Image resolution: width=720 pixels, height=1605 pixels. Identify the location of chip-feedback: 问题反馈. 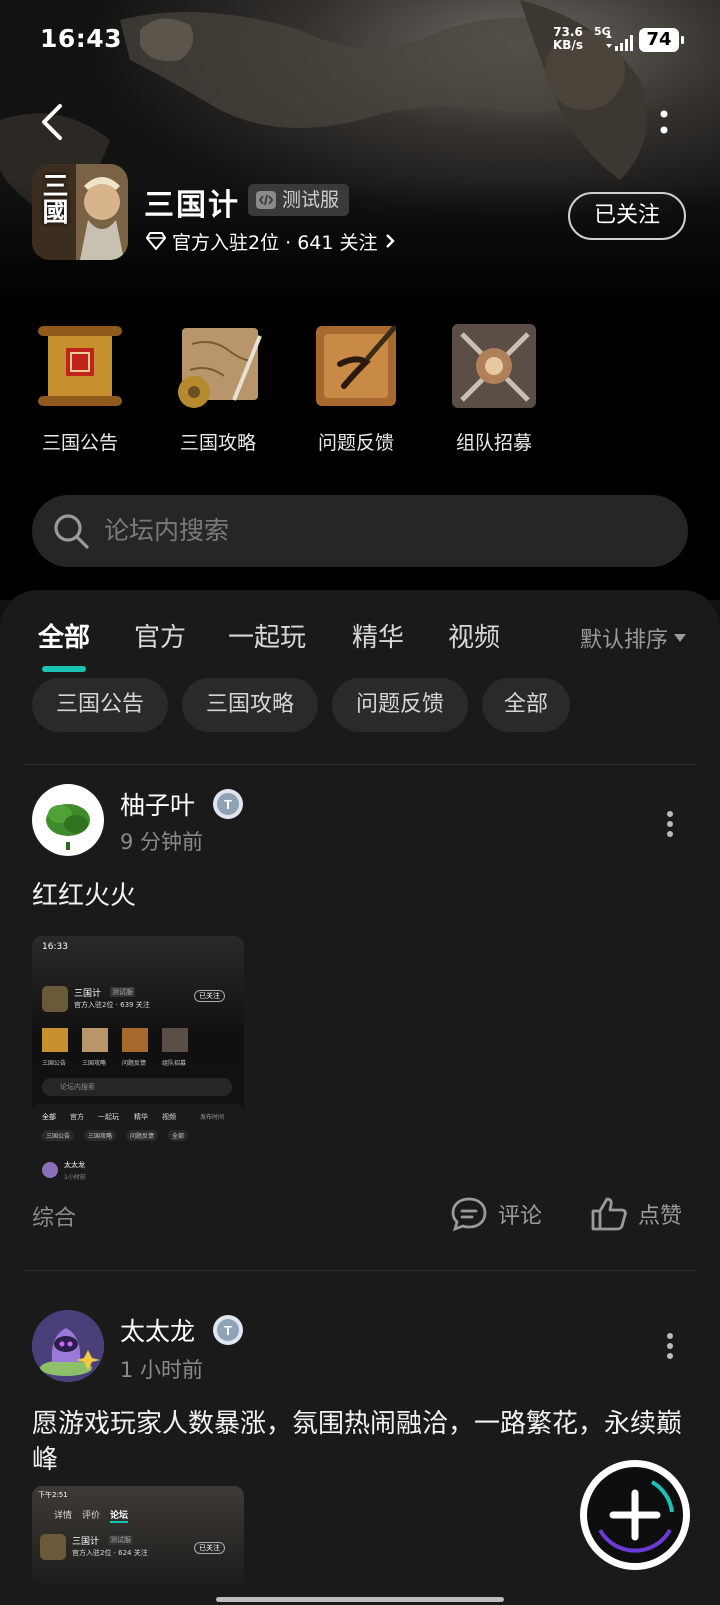
(400, 705).